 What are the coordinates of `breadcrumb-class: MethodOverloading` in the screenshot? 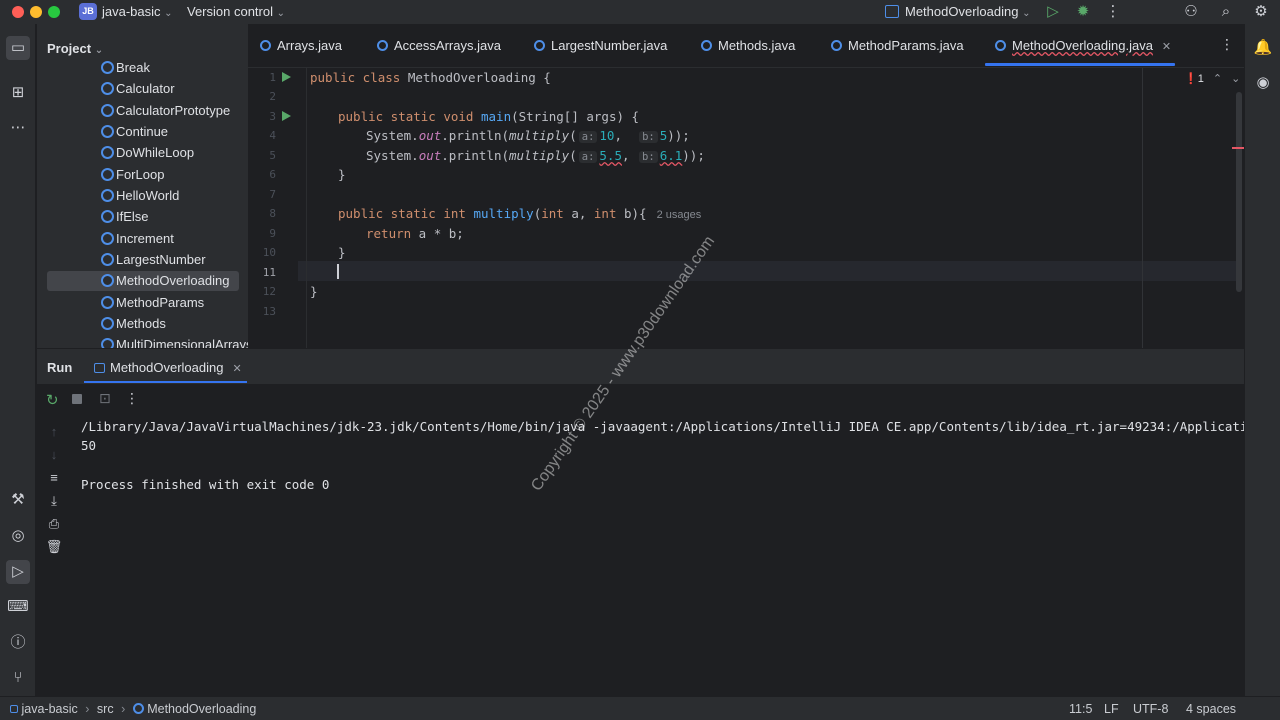 It's located at (201, 709).